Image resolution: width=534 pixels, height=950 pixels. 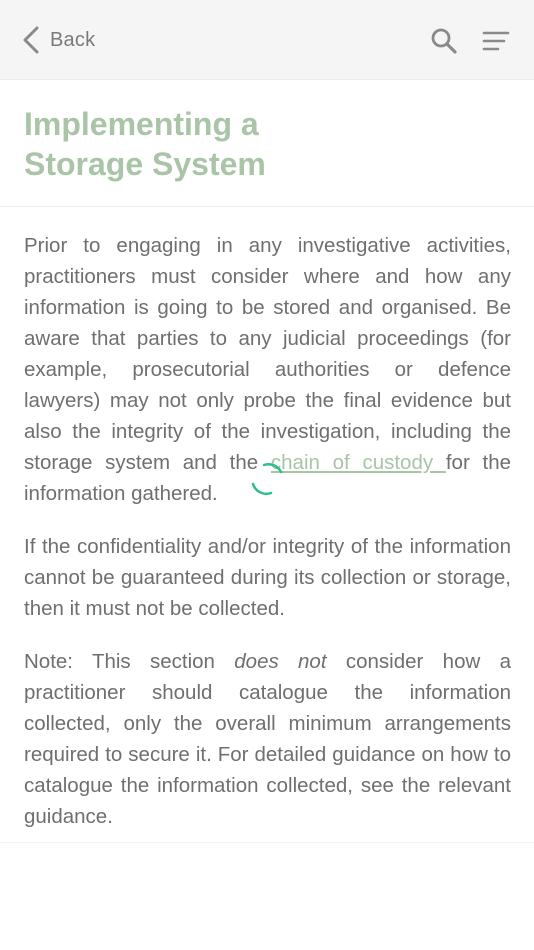 What do you see at coordinates (145, 144) in the screenshot?
I see `page-title: Implementing a Storage System` at bounding box center [145, 144].